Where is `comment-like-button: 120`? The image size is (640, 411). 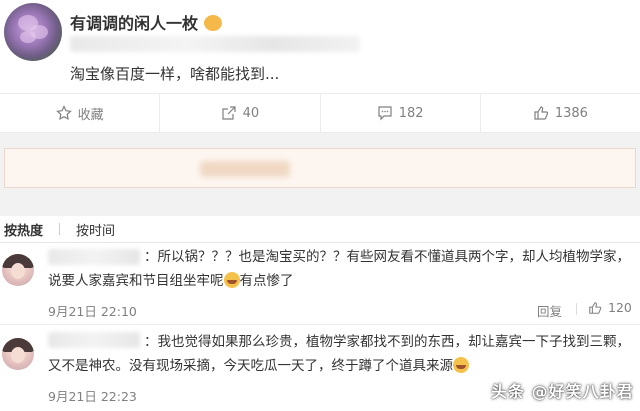
comment-like-button: 120 is located at coordinates (610, 307).